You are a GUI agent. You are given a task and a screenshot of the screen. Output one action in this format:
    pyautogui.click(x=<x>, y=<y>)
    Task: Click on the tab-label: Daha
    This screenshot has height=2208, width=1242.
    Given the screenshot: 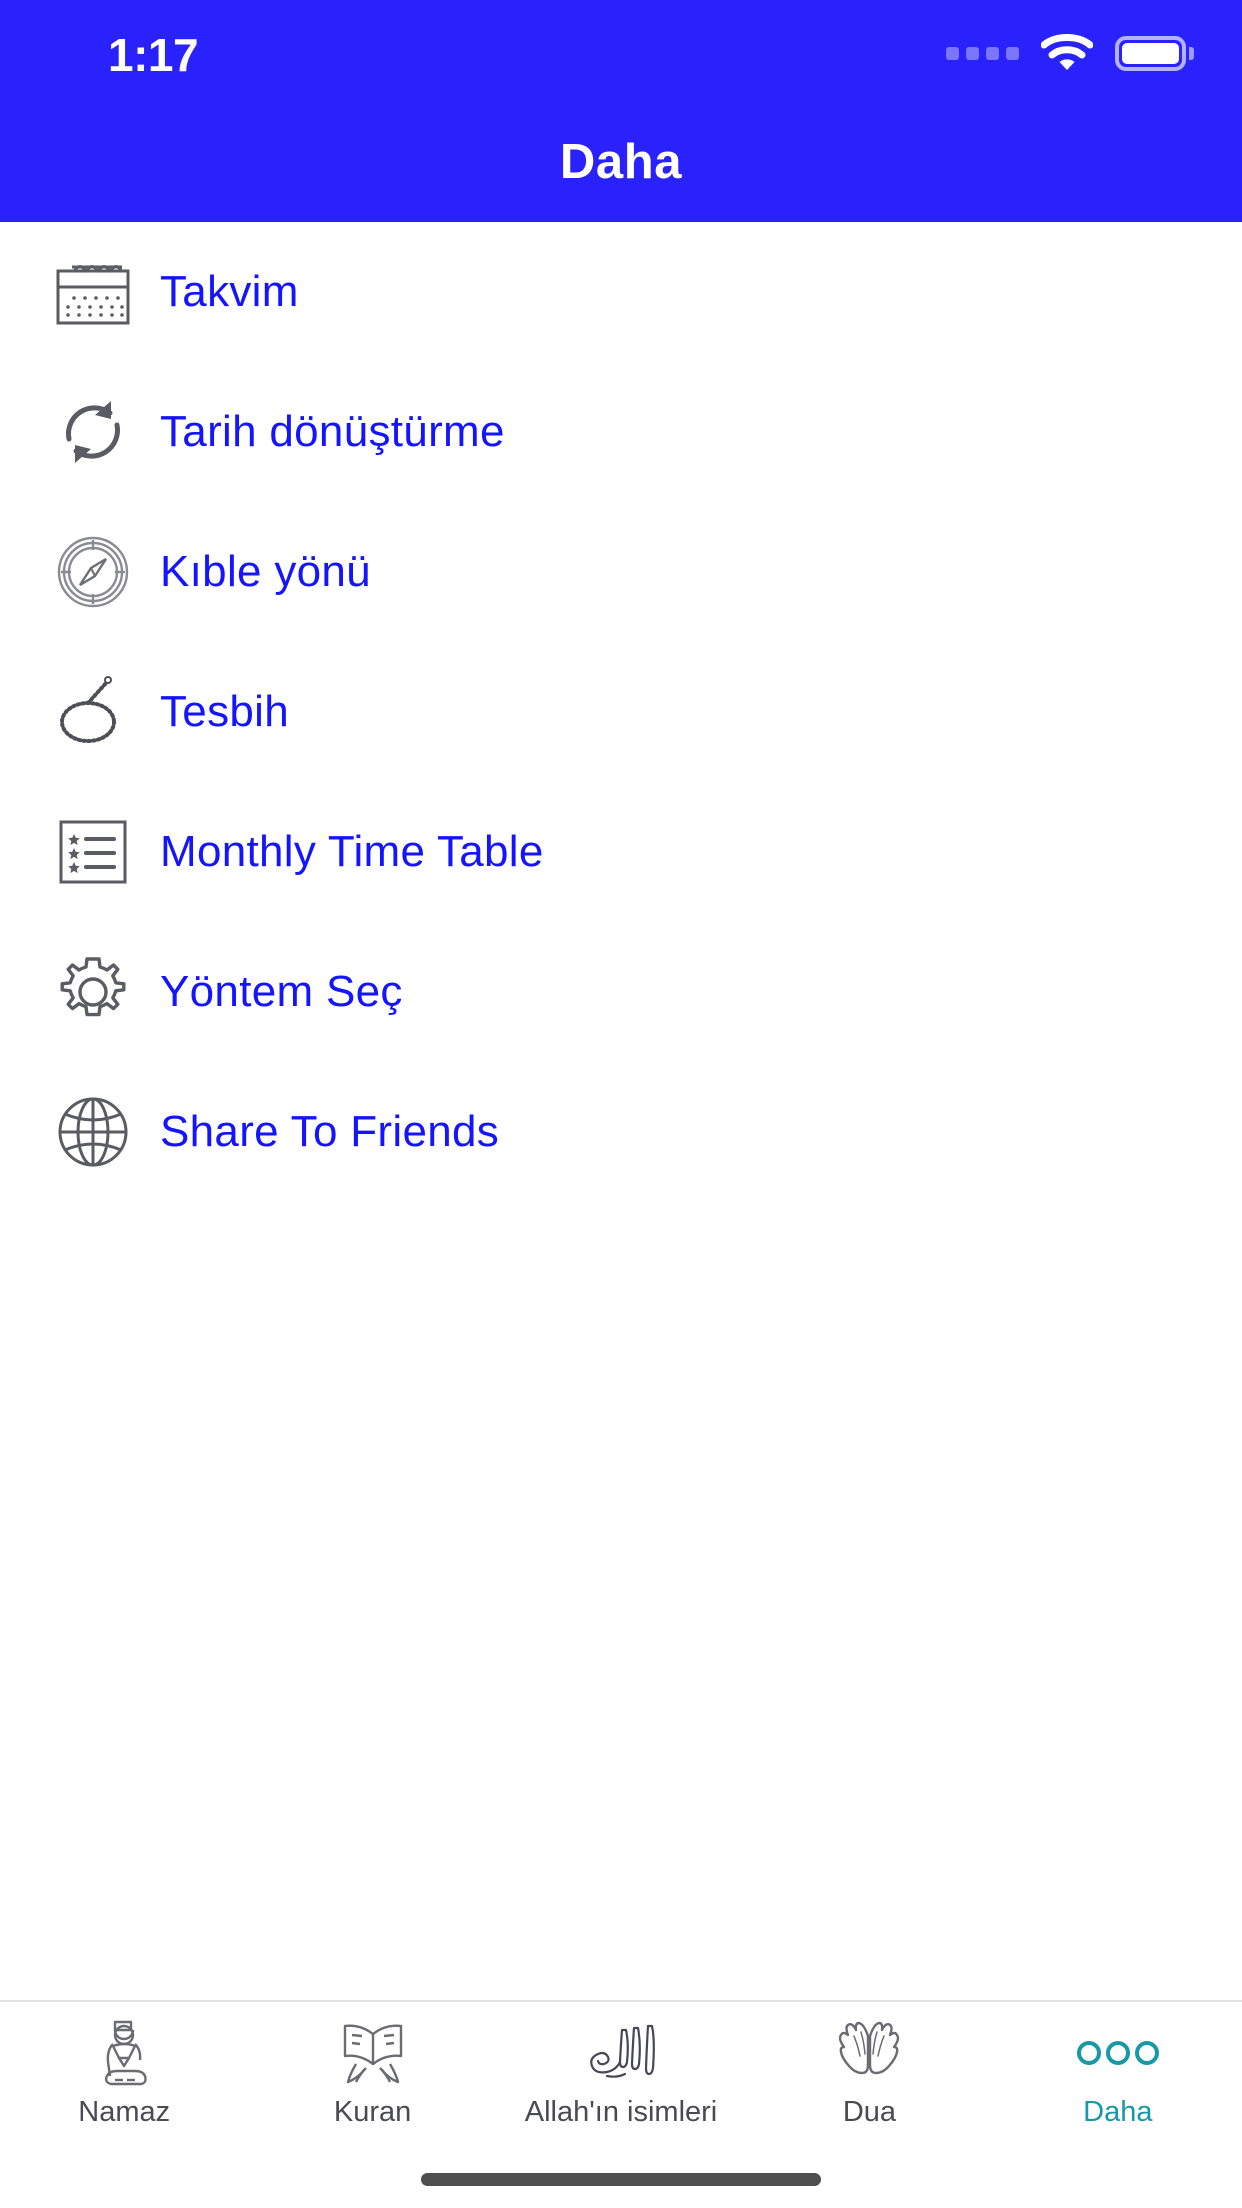 What is the action you would take?
    pyautogui.click(x=1118, y=2112)
    